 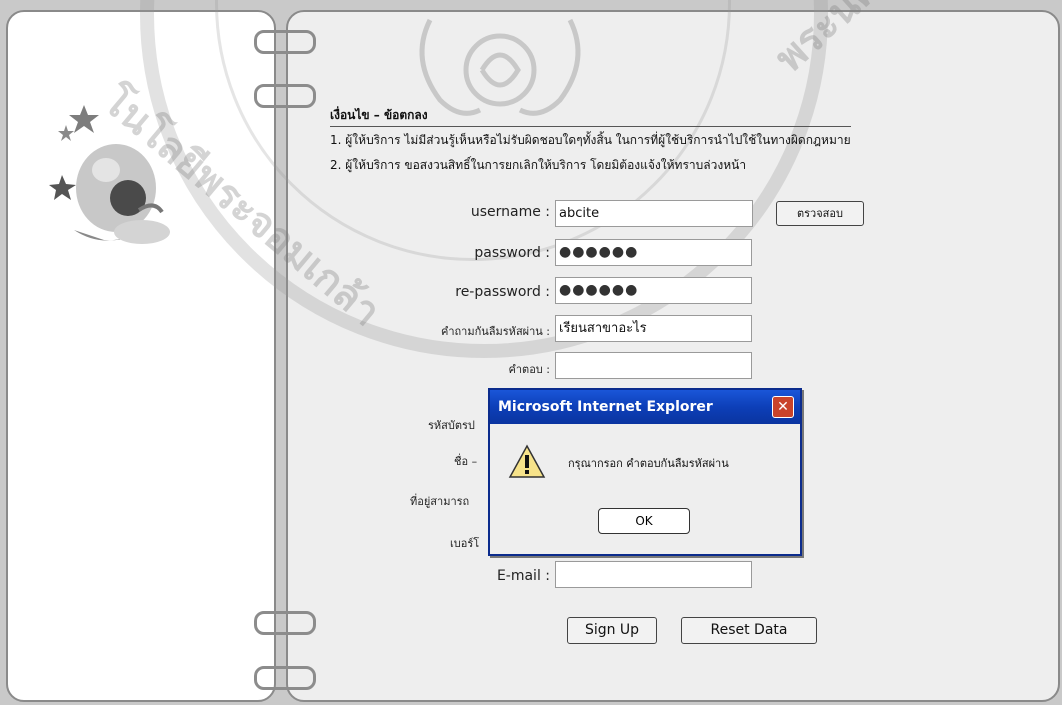 I want to click on ok-button: OK, so click(x=644, y=521).